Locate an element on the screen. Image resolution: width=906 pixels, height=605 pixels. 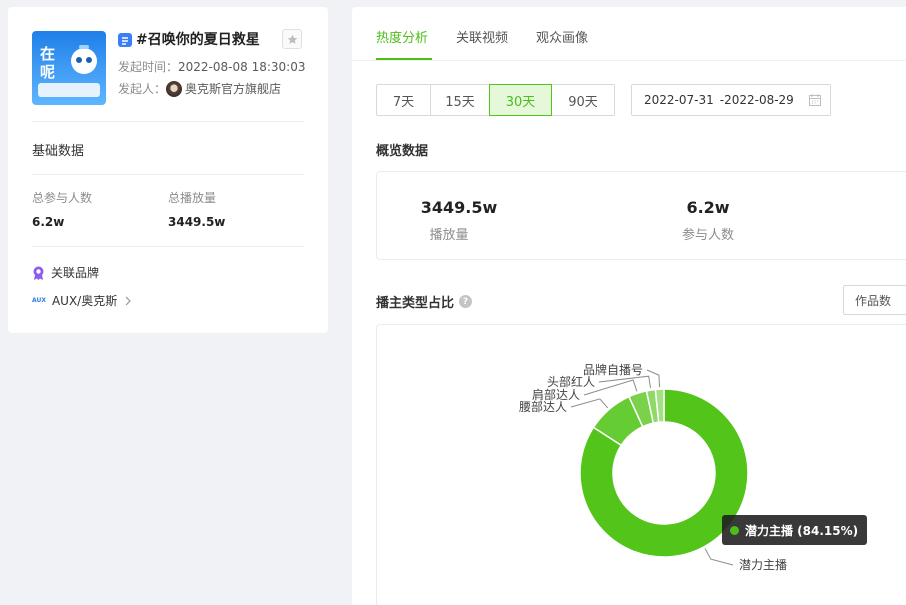
metric-select: 作品数 is located at coordinates (874, 300).